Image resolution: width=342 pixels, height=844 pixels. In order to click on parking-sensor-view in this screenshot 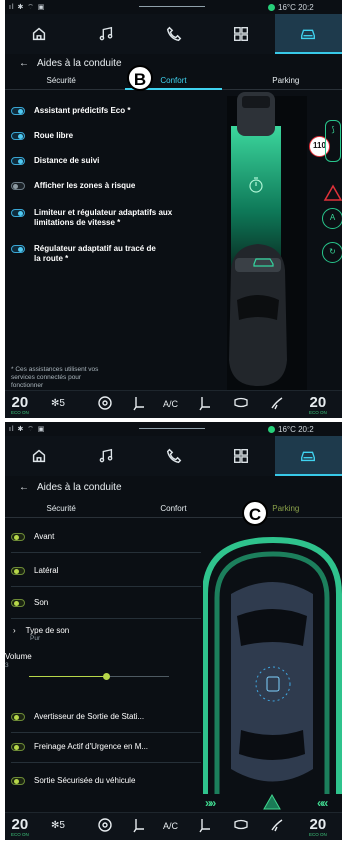, I will do `click(272, 665)`.